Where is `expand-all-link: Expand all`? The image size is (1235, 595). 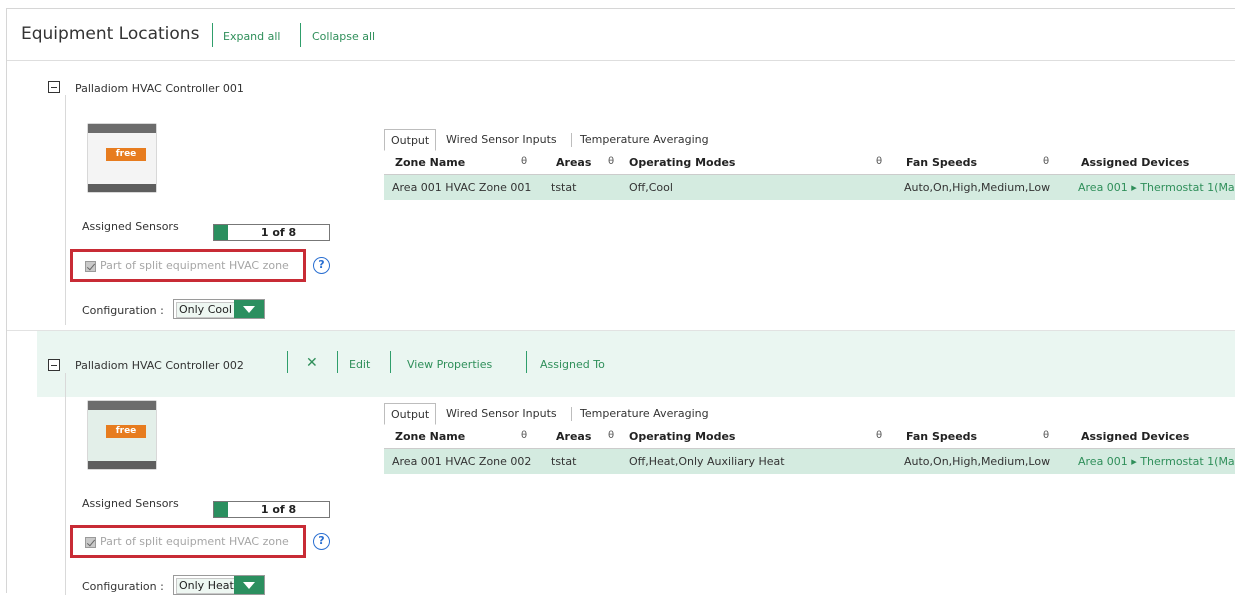
expand-all-link: Expand all is located at coordinates (252, 36).